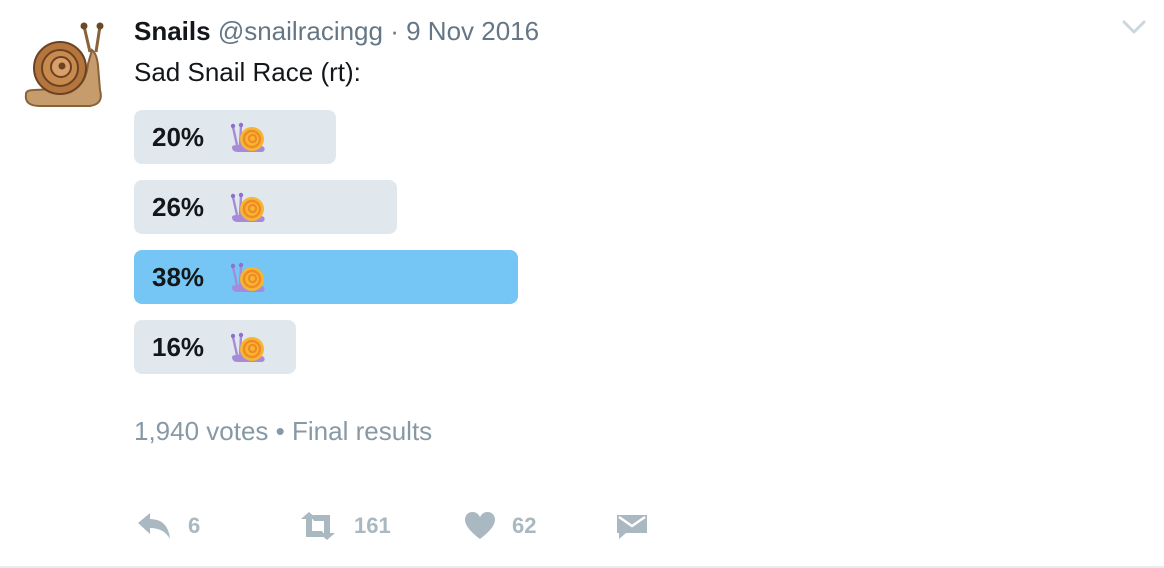 Image resolution: width=1164 pixels, height=568 pixels. What do you see at coordinates (194, 525) in the screenshot?
I see `reply-count: 6` at bounding box center [194, 525].